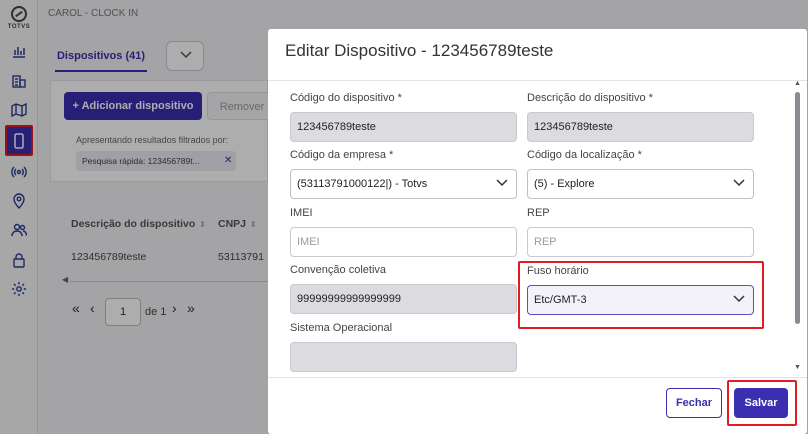  I want to click on device-description-label: Descrição do dispositivo *, so click(590, 98).